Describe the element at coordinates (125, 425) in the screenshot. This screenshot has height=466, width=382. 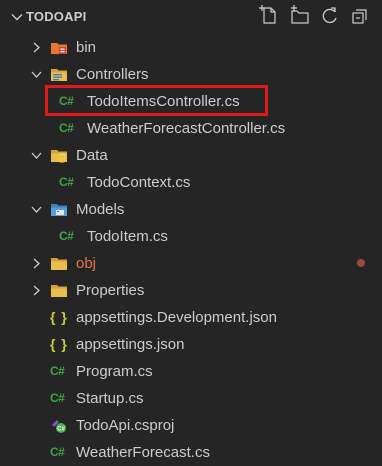
I see `tree-item-label: TodoApi.csproj` at that location.